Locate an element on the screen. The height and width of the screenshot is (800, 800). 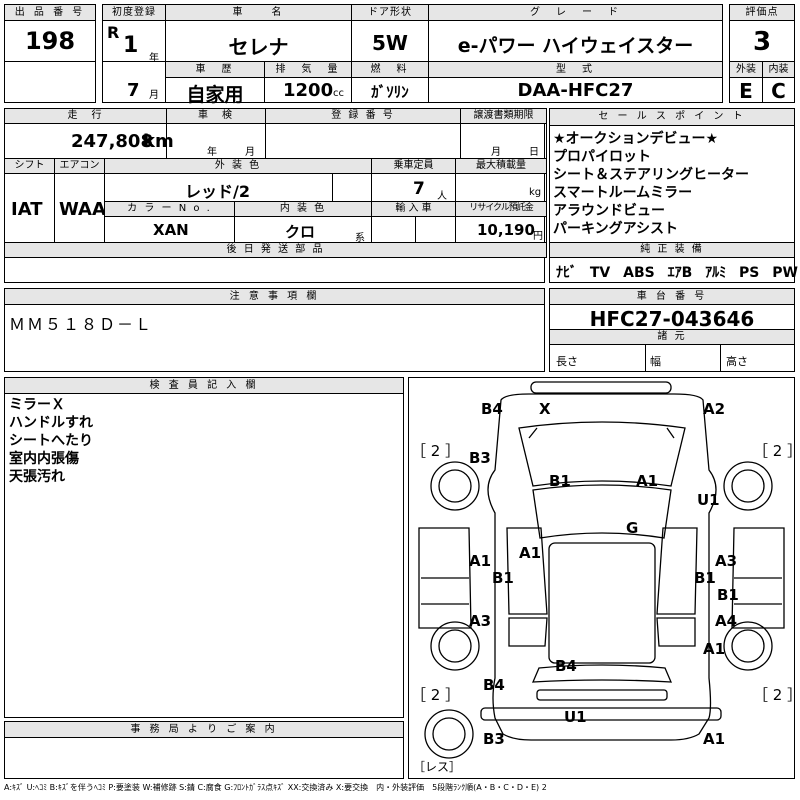
mark-b4-rear-center: B4 is located at coordinates (566, 666).